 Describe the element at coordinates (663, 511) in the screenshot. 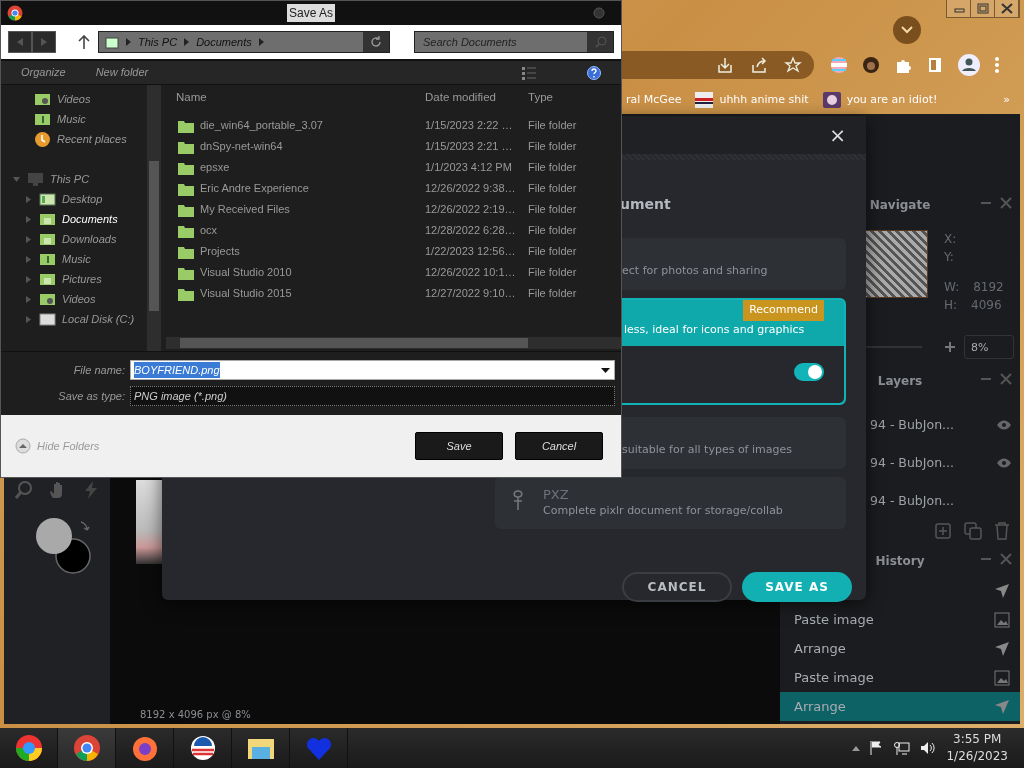

I see `format-description: Complete pixlr document for storage/collab` at that location.